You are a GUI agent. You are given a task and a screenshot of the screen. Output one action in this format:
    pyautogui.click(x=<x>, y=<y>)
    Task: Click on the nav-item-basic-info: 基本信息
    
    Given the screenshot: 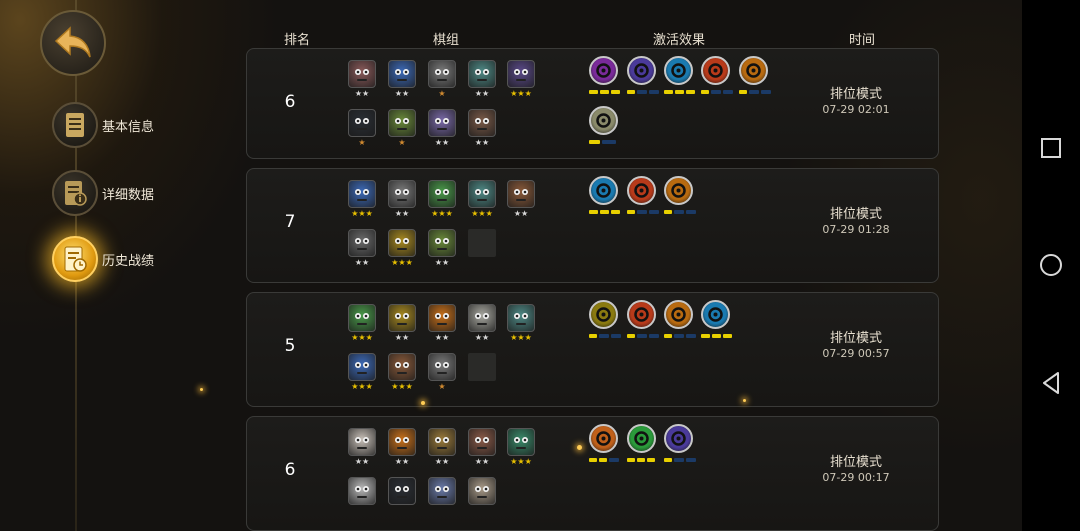 What is the action you would take?
    pyautogui.click(x=103, y=125)
    